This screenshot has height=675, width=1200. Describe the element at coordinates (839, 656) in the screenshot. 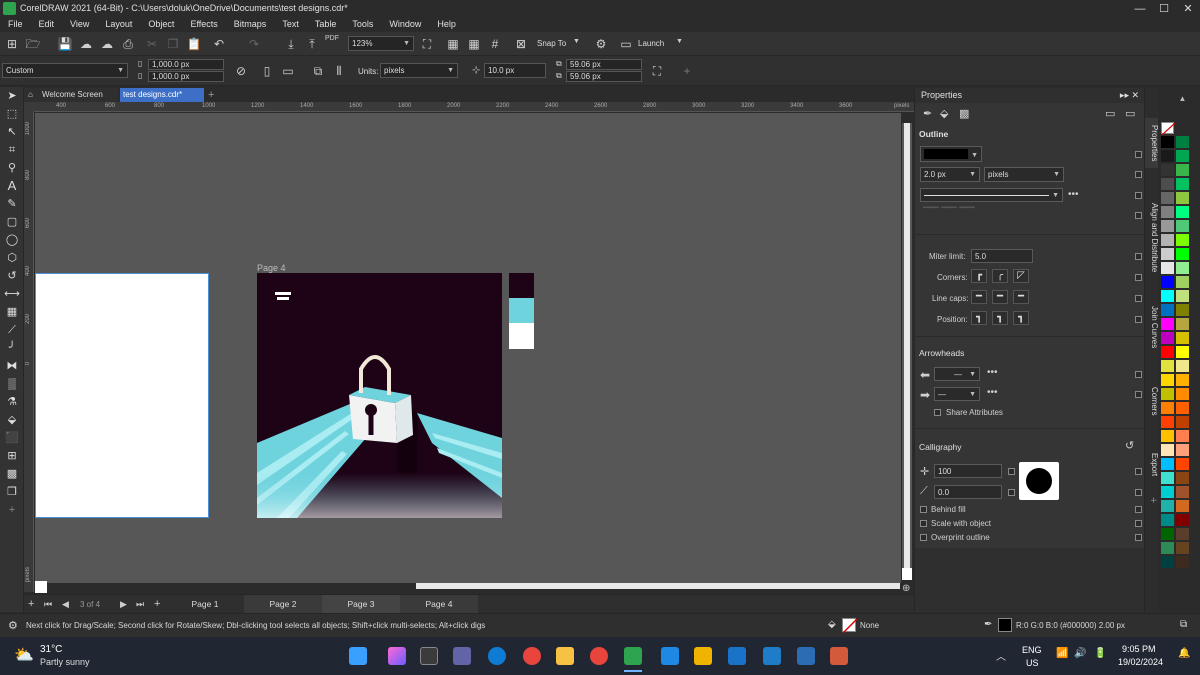

I see `media-player-icon` at that location.